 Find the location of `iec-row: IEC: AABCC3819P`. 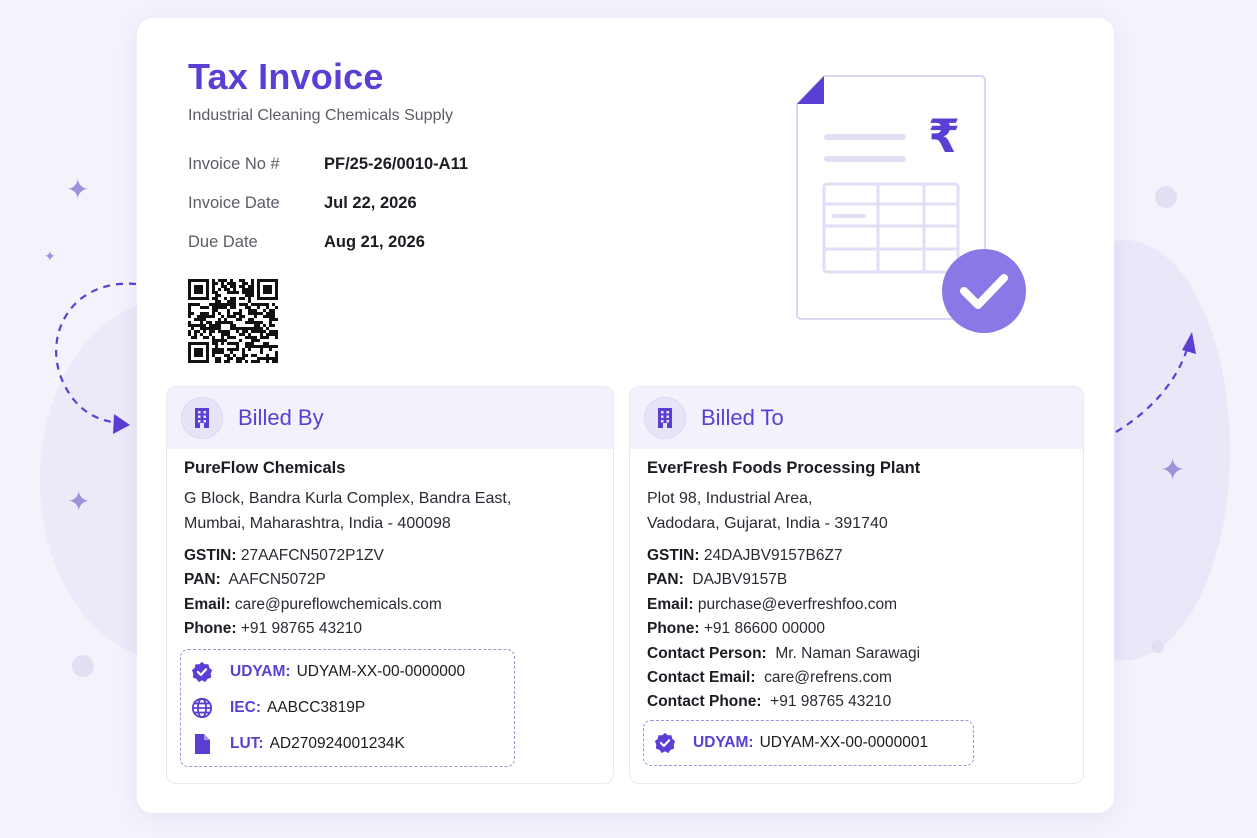

iec-row: IEC: AABCC3819P is located at coordinates (347, 708).